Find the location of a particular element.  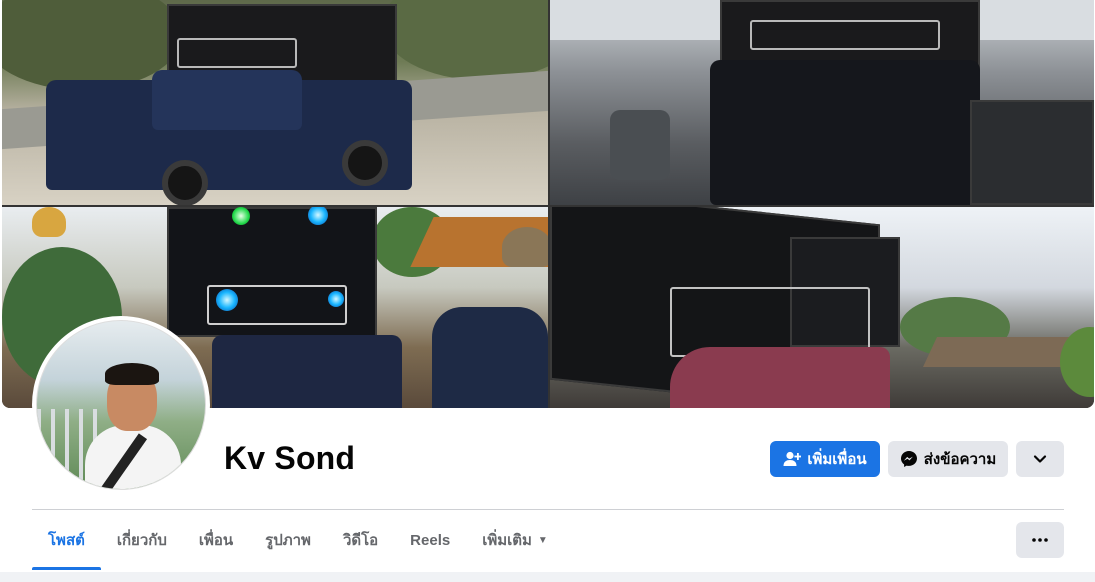

more-options-button is located at coordinates (1040, 459).